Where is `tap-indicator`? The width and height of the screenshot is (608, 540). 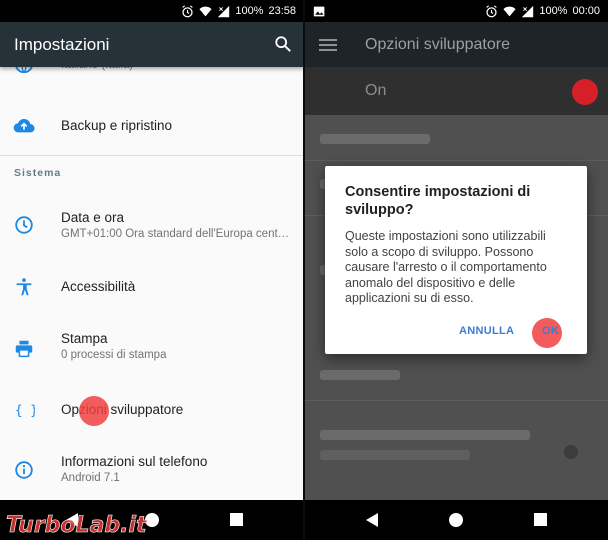 tap-indicator is located at coordinates (94, 411).